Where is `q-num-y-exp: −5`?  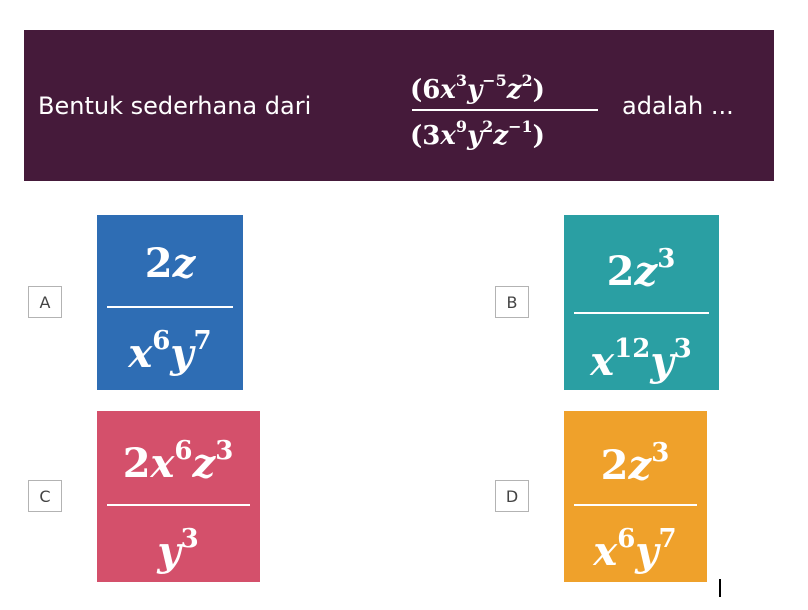 q-num-y-exp: −5 is located at coordinates (494, 80).